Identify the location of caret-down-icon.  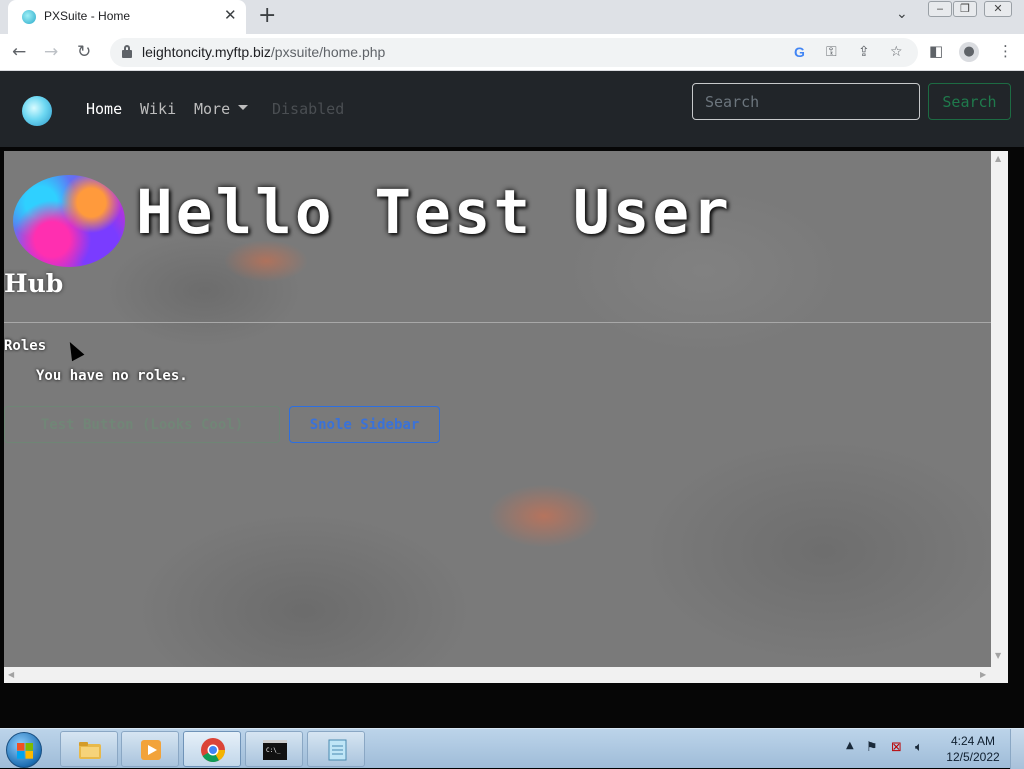
(243, 107).